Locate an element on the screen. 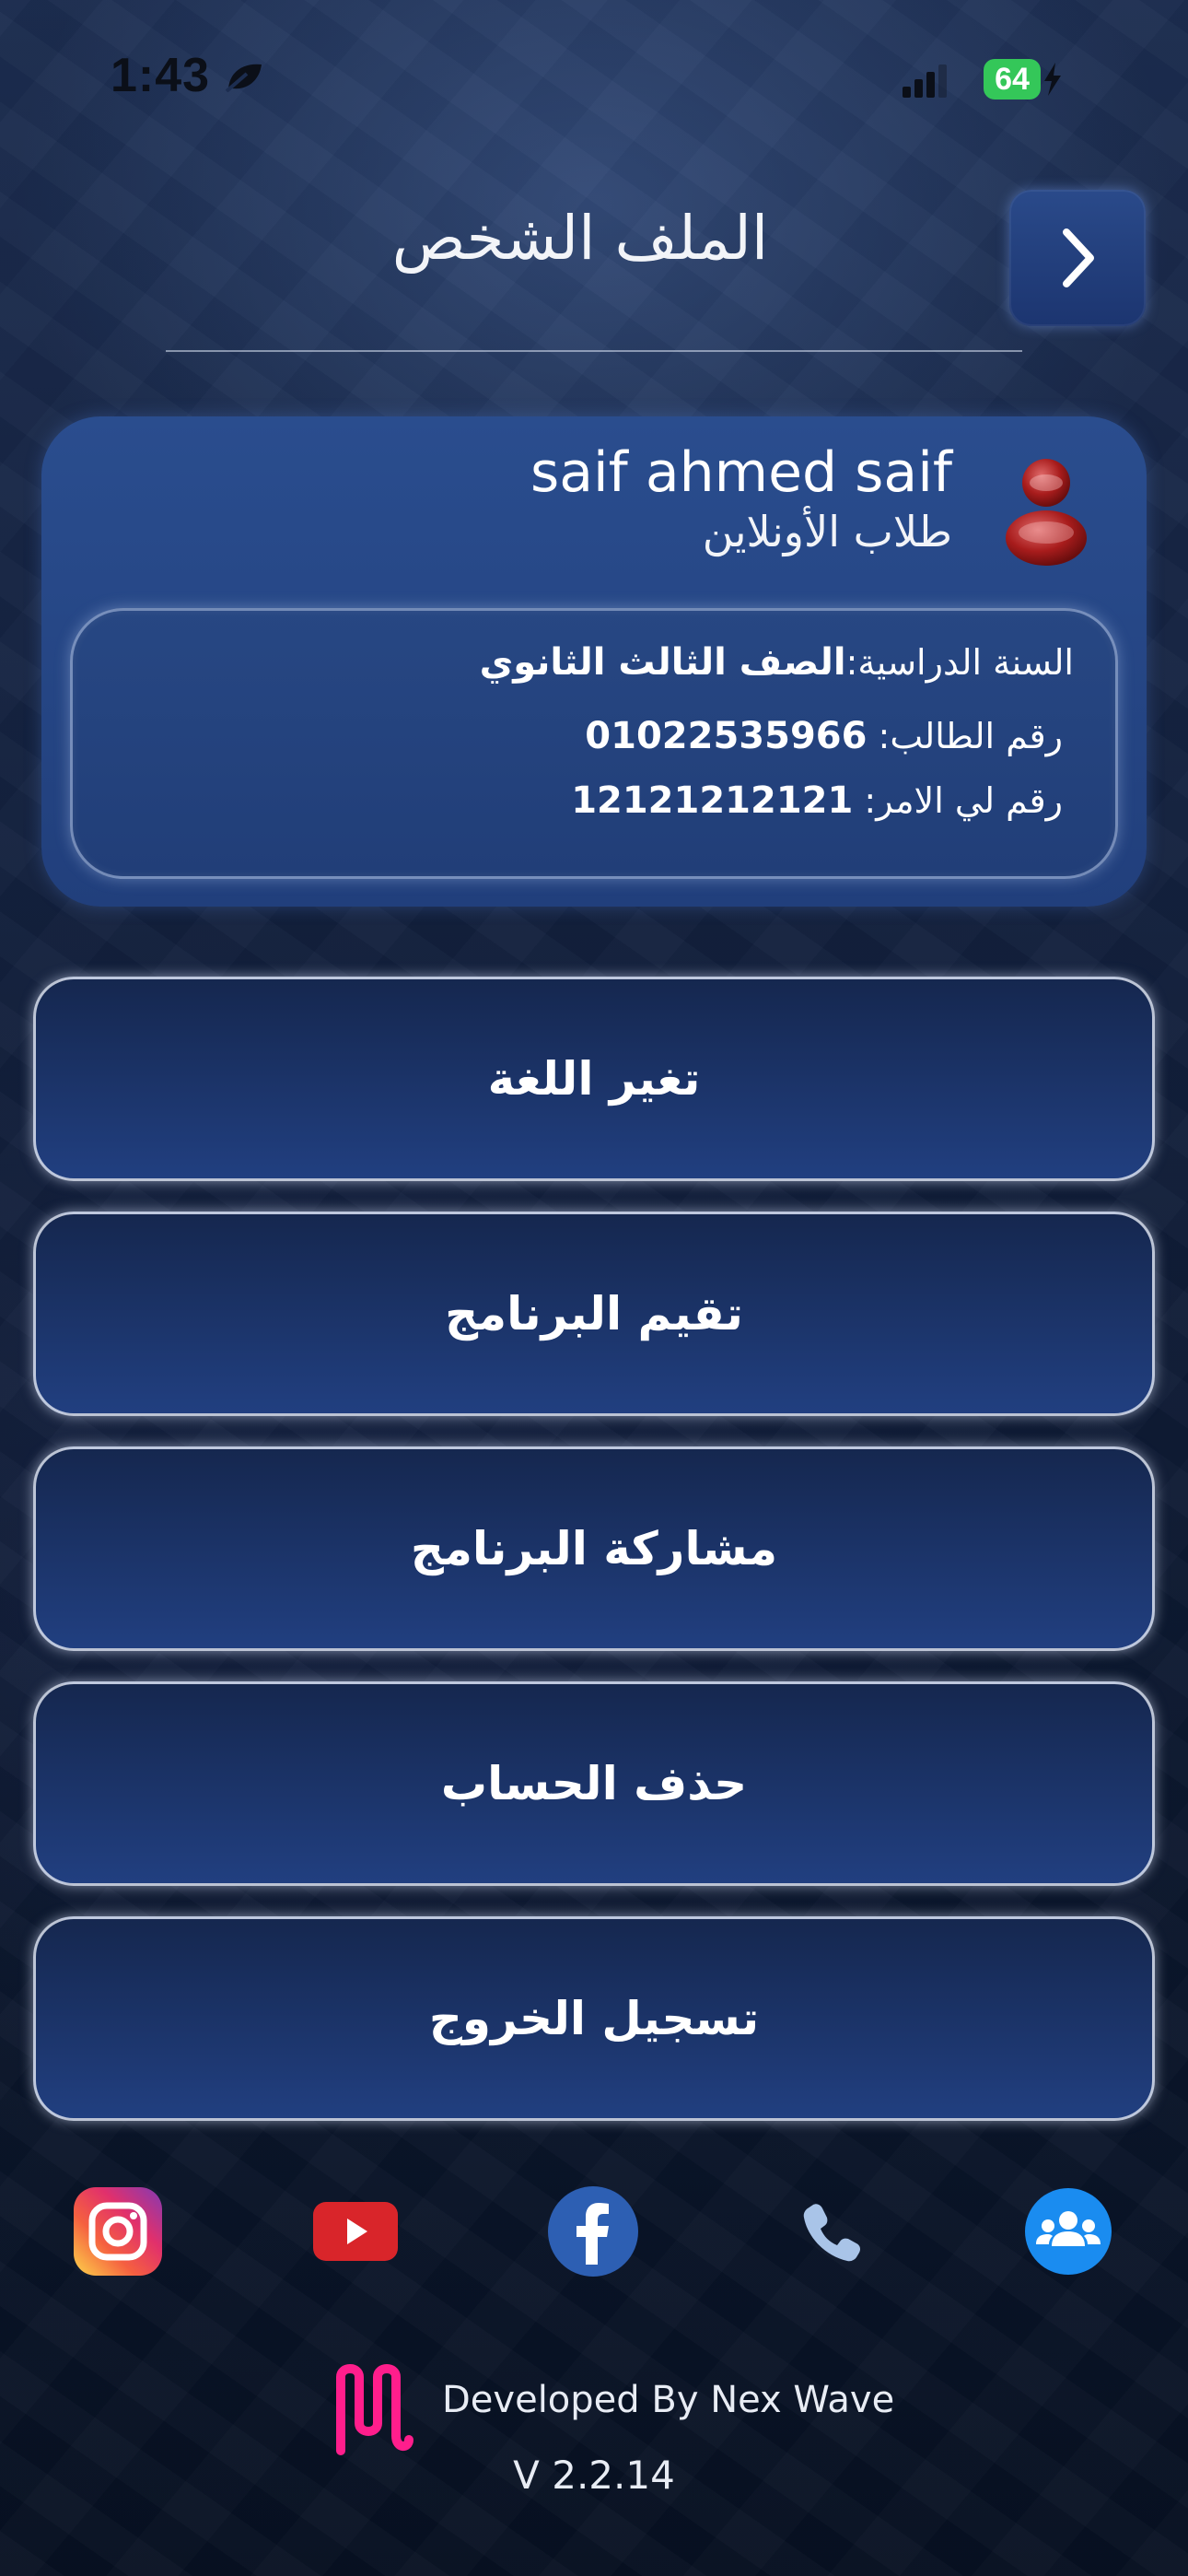 The width and height of the screenshot is (1188, 2576). user-avatar-icon is located at coordinates (1046, 512).